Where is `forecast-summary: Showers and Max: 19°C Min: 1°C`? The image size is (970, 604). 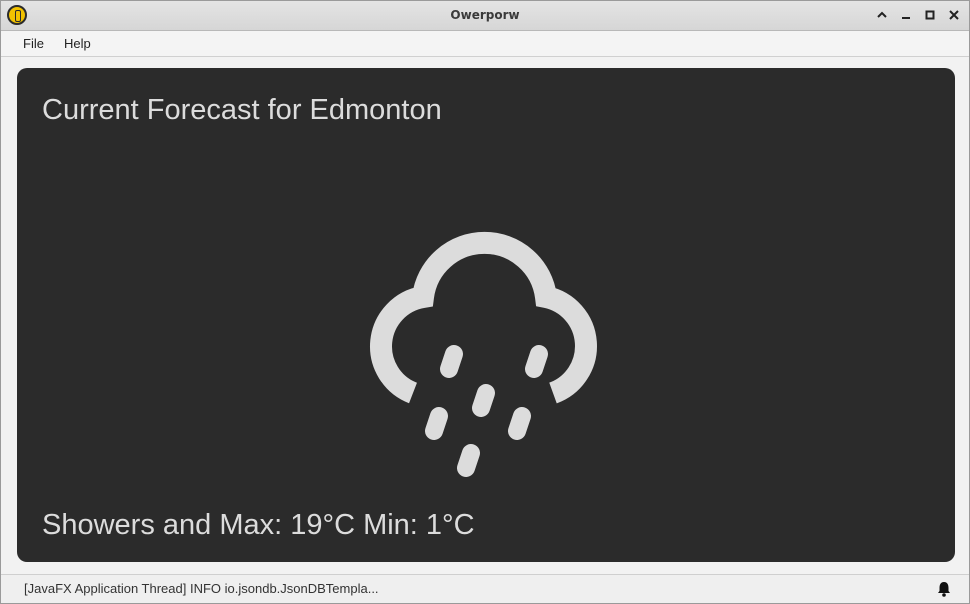
forecast-summary: Showers and Max: 19°C Min: 1°C is located at coordinates (258, 525).